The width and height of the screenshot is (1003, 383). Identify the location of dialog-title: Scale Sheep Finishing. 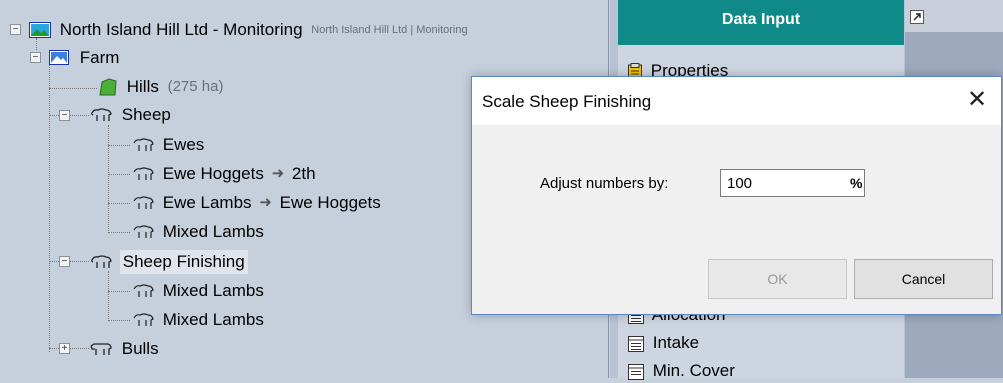
(567, 101).